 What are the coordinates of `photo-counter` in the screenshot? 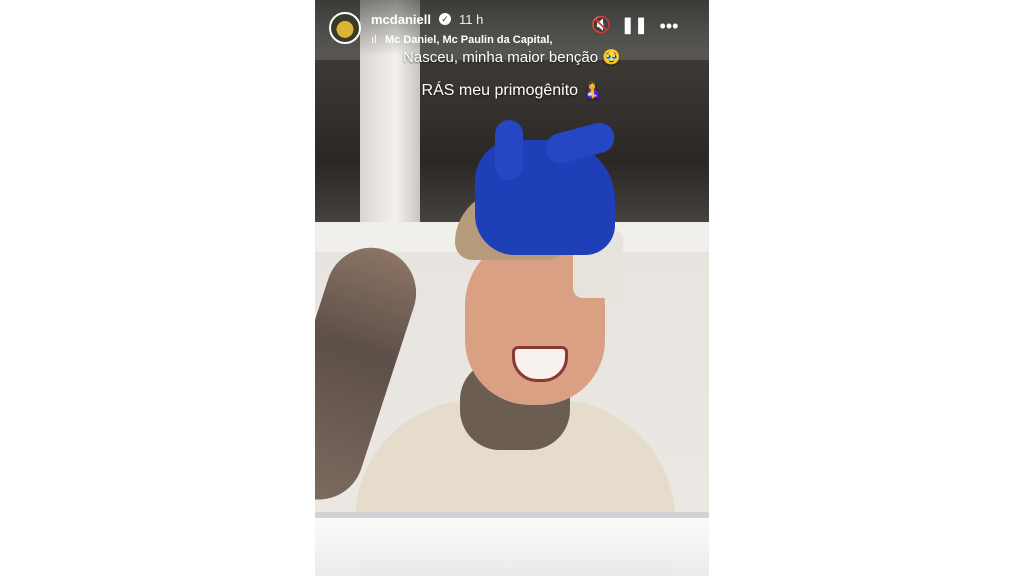 It's located at (512, 544).